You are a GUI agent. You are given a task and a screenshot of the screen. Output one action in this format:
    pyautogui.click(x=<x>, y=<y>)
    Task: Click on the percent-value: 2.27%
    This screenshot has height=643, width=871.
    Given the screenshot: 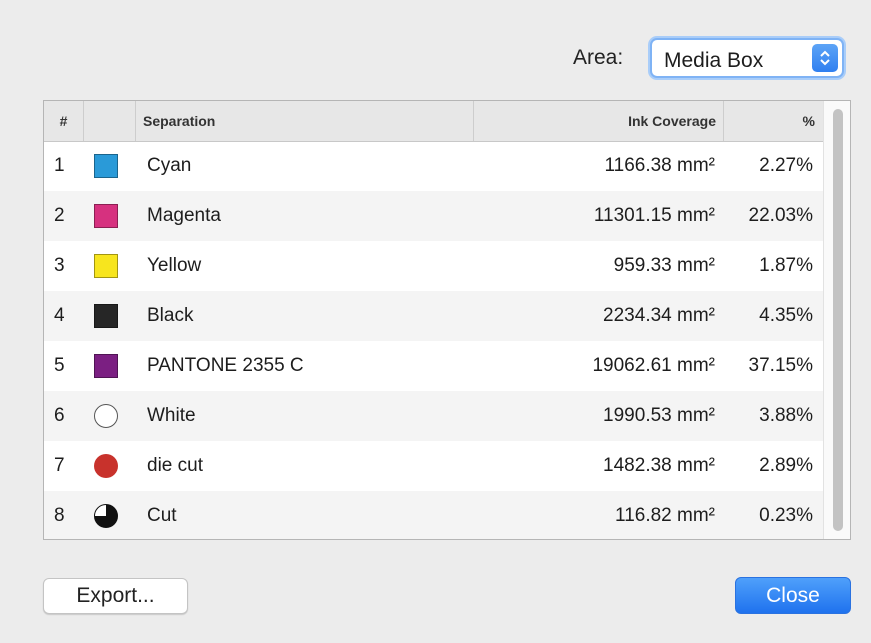 What is the action you would take?
    pyautogui.click(x=786, y=165)
    